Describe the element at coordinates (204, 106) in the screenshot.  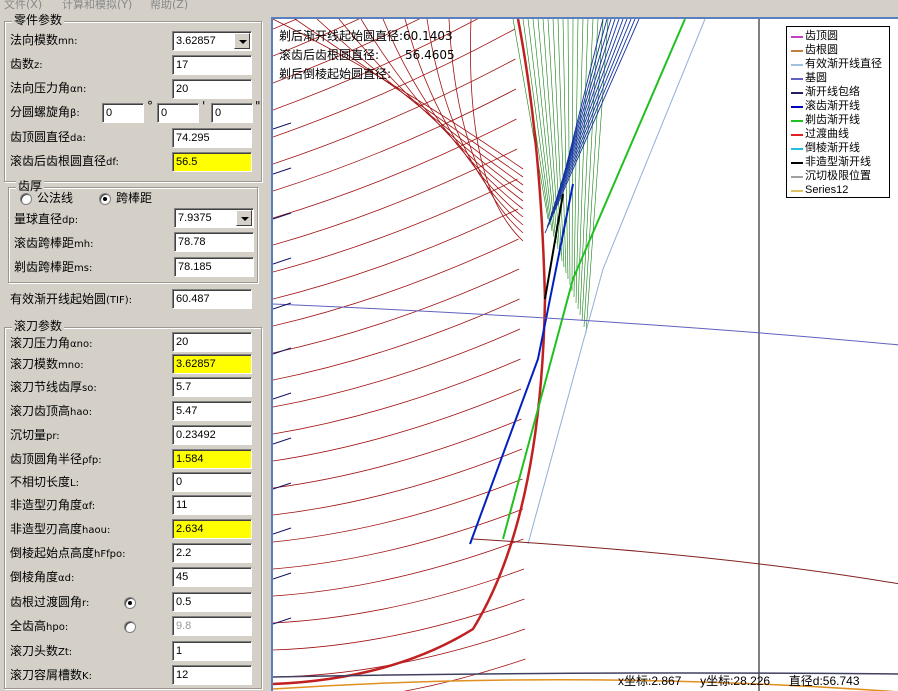
I see `min-mark: '` at that location.